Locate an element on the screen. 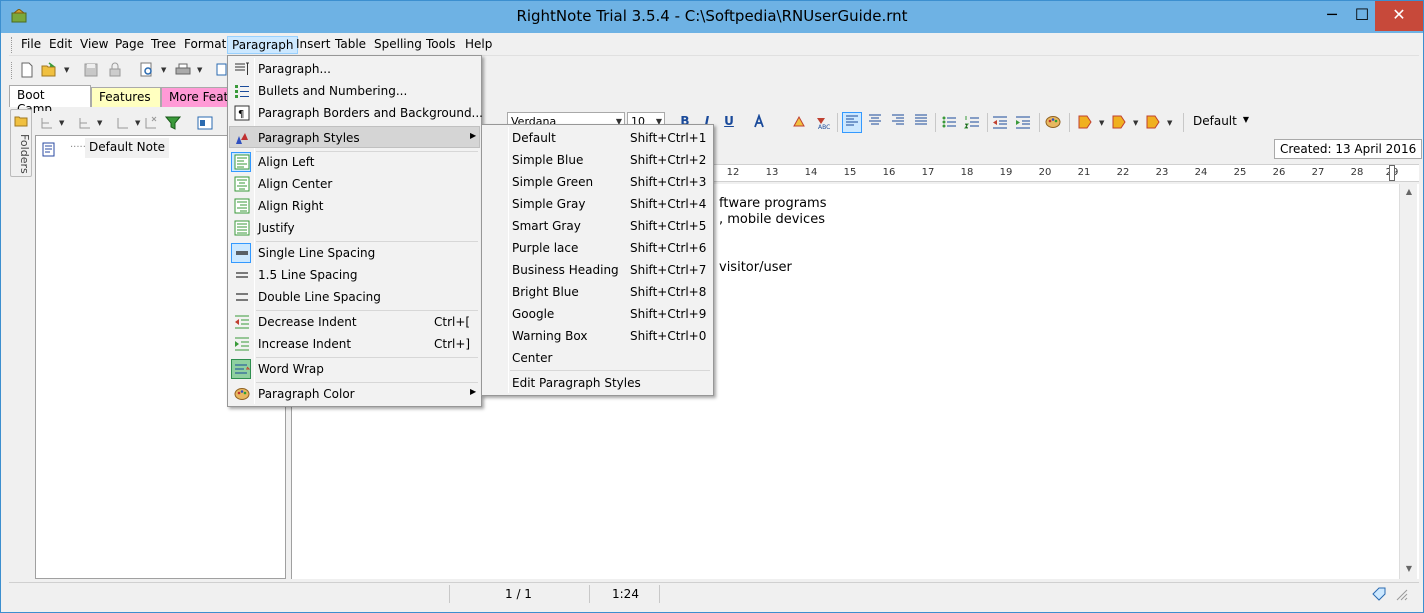 This screenshot has height=613, width=1424. spellcheck-icon: ABC is located at coordinates (823, 122).